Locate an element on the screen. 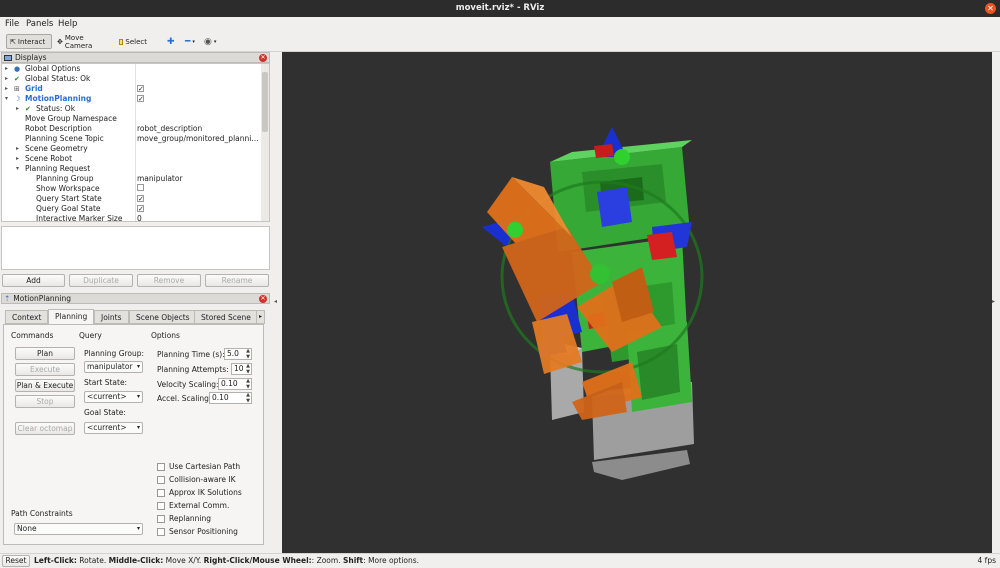  show-workspace-checkbox is located at coordinates (140, 187).